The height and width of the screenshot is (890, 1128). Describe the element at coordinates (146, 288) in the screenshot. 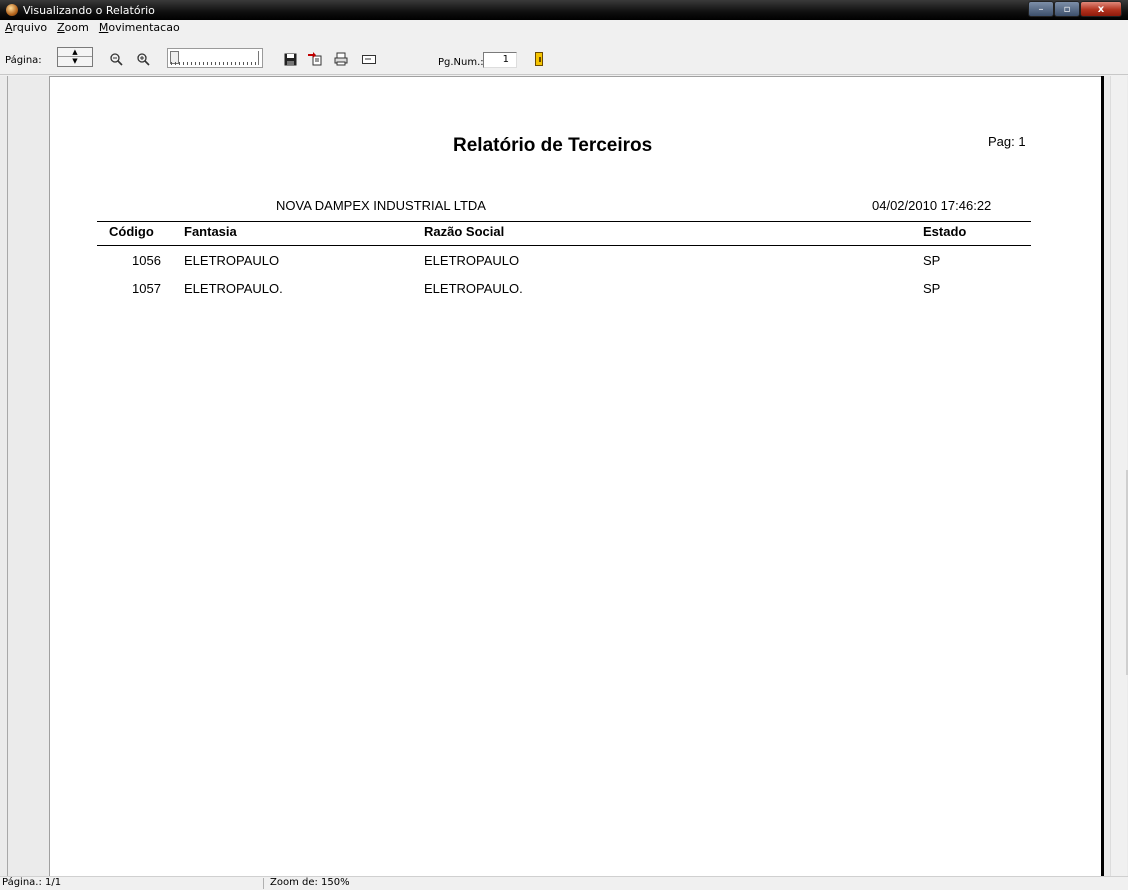

I see `cell-codigo: 1057` at that location.